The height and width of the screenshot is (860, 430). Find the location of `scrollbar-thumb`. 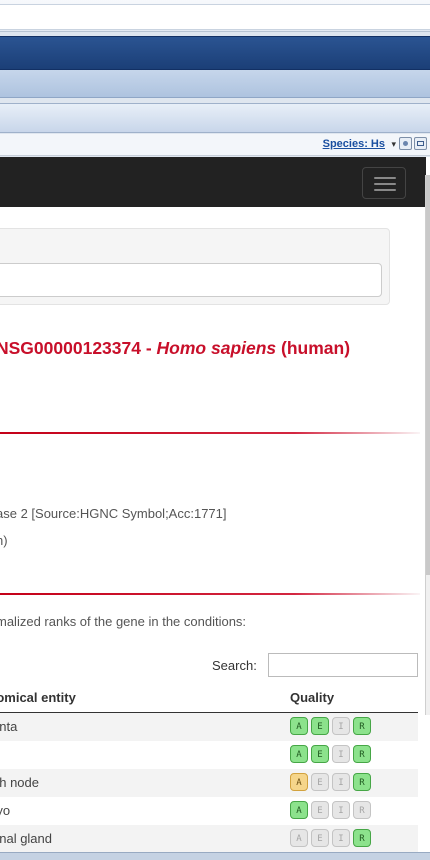

scrollbar-thumb is located at coordinates (428, 375).